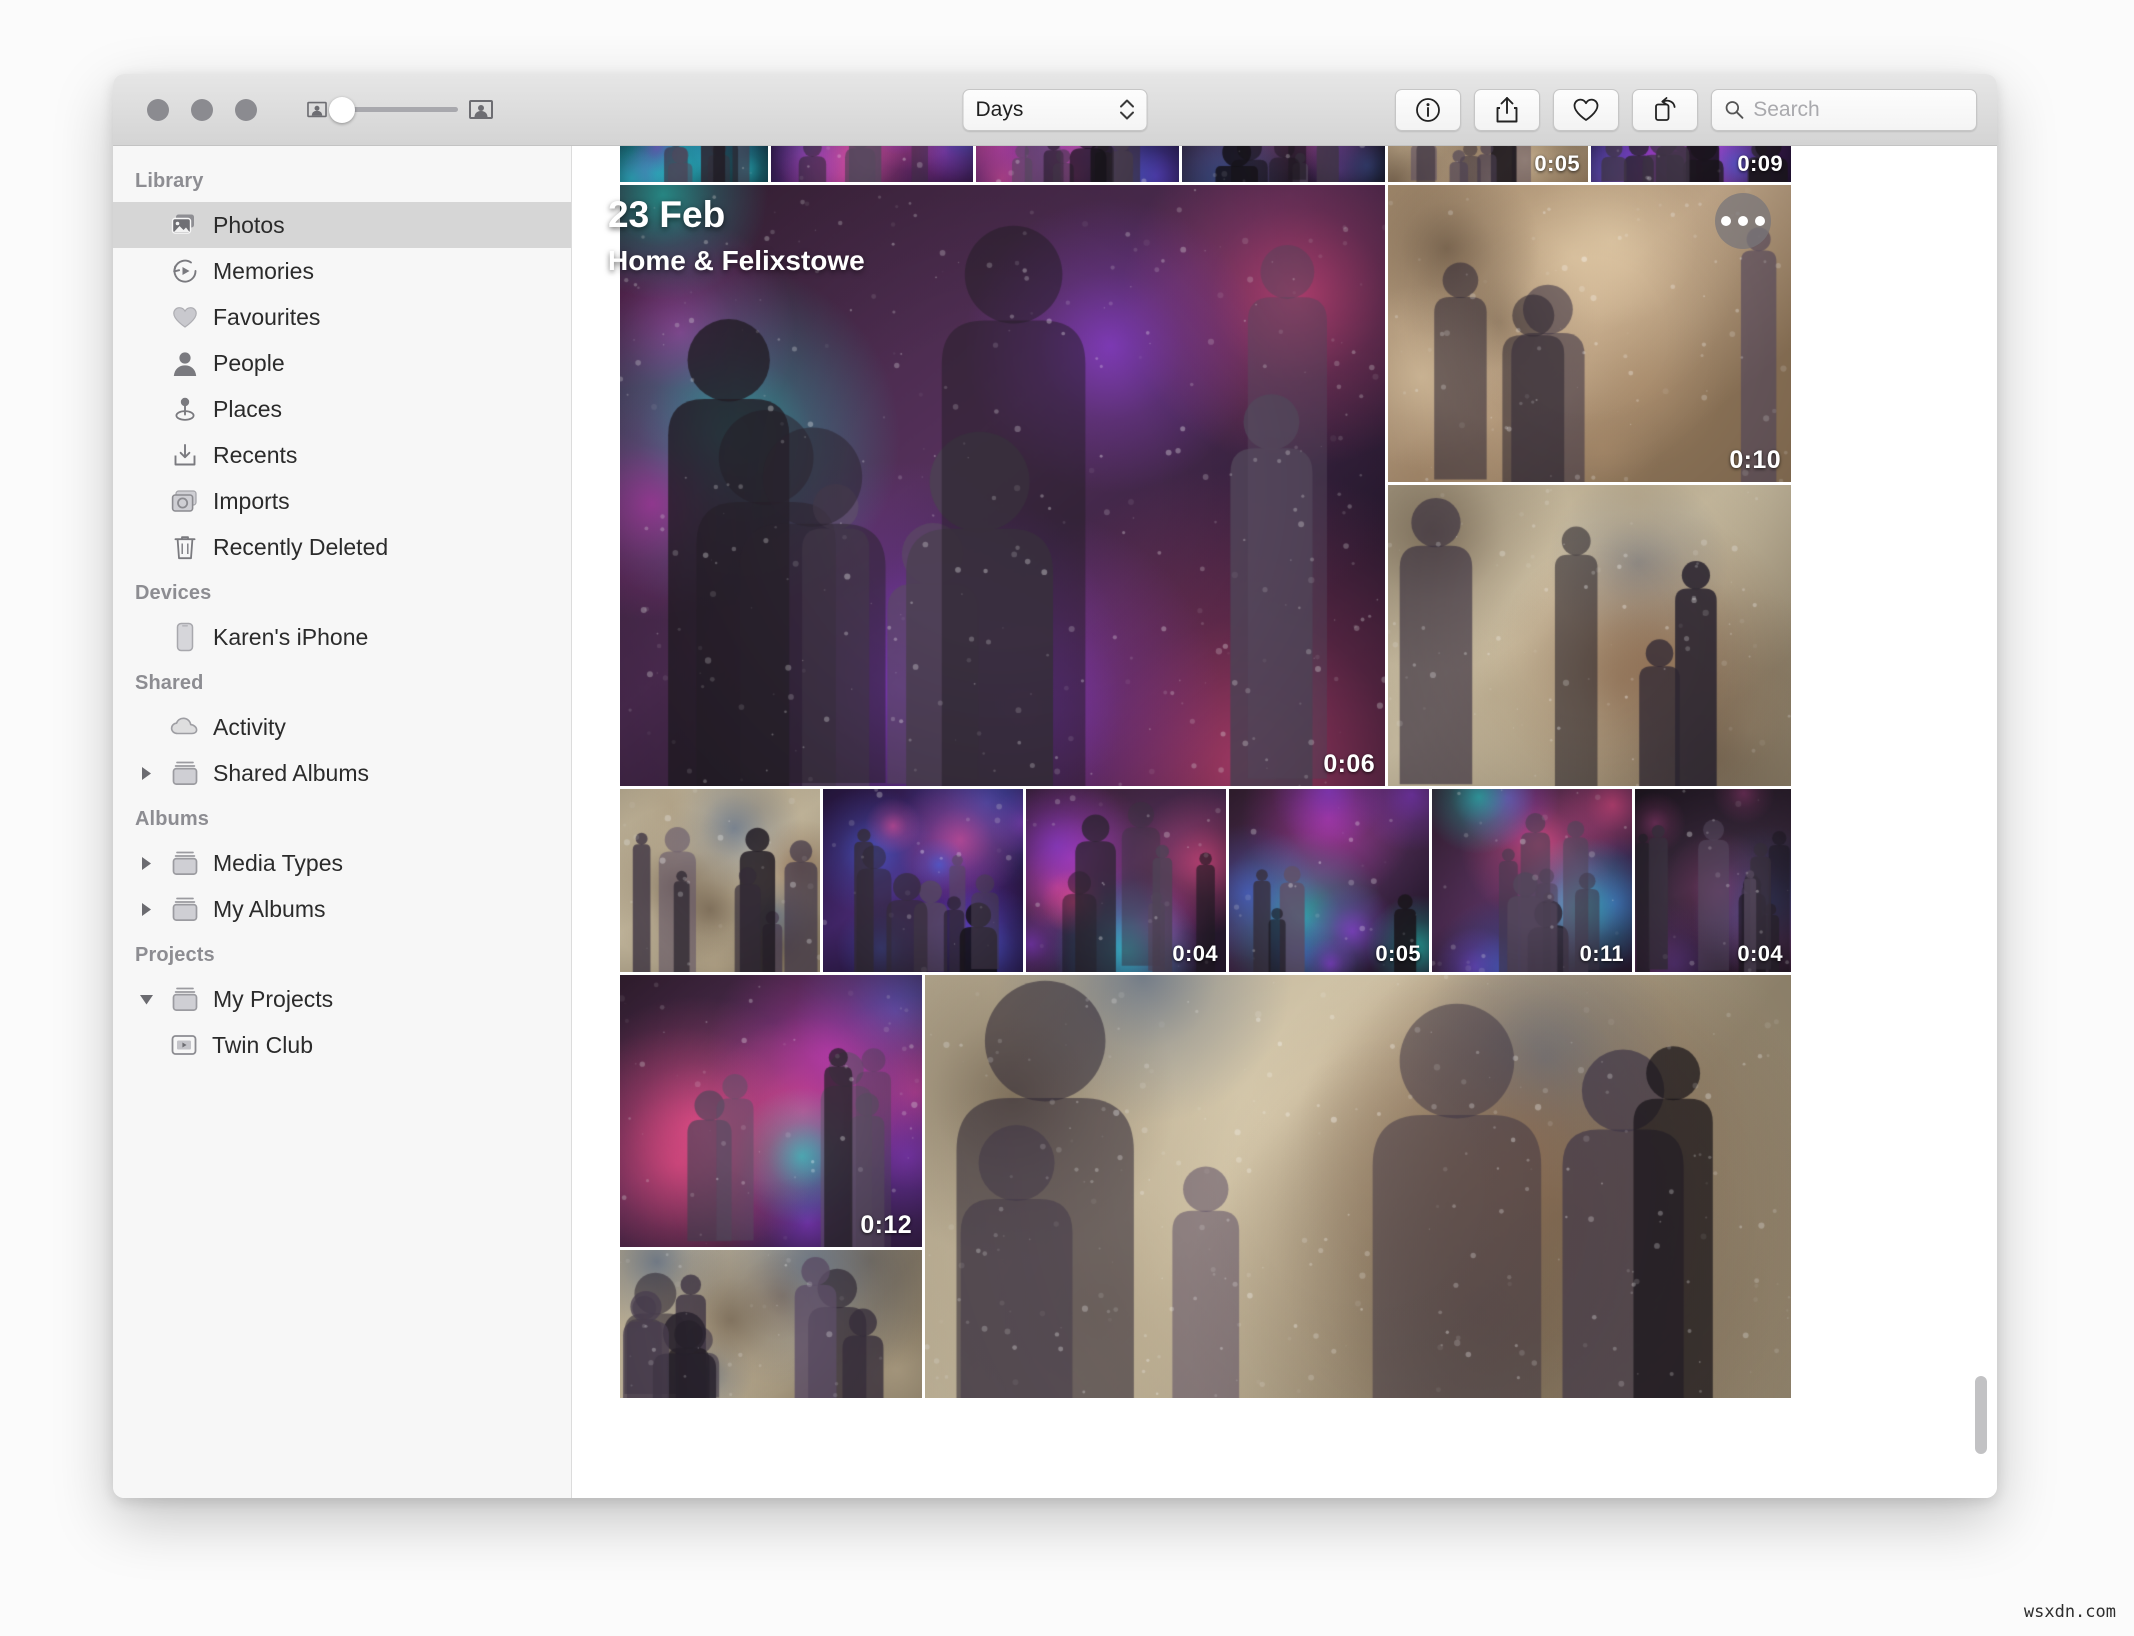 The width and height of the screenshot is (2134, 1636). Describe the element at coordinates (317, 109) in the screenshot. I see `photo-small-icon` at that location.